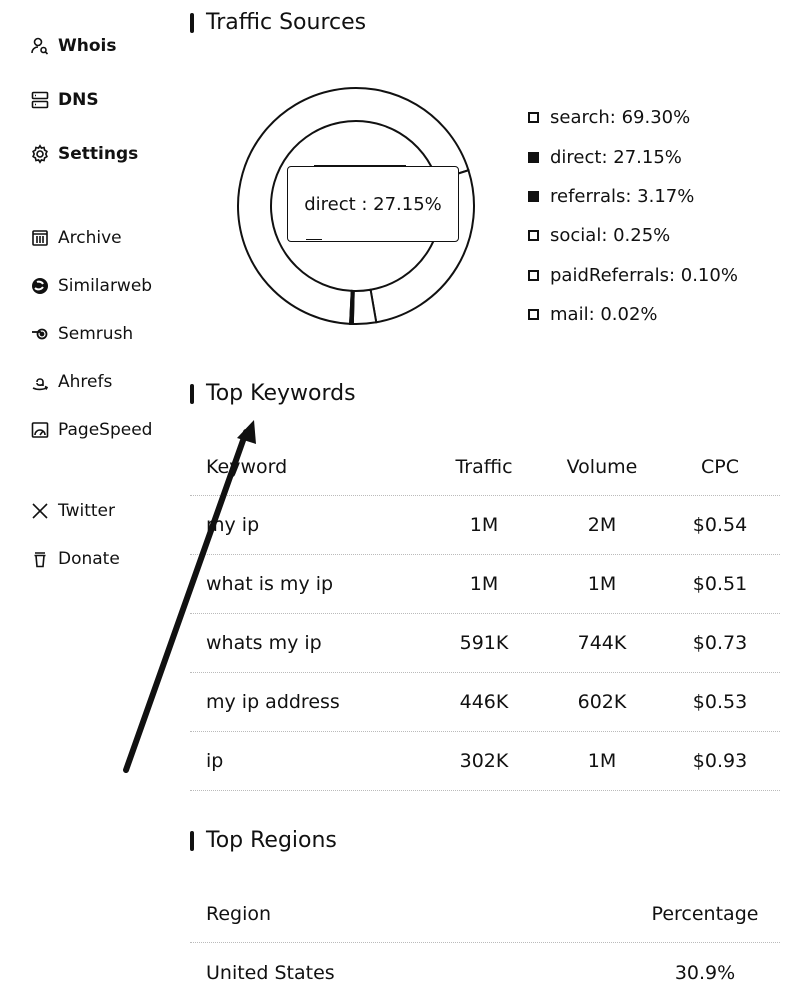 This screenshot has height=1004, width=794. What do you see at coordinates (40, 286) in the screenshot?
I see `similarweb-icon` at bounding box center [40, 286].